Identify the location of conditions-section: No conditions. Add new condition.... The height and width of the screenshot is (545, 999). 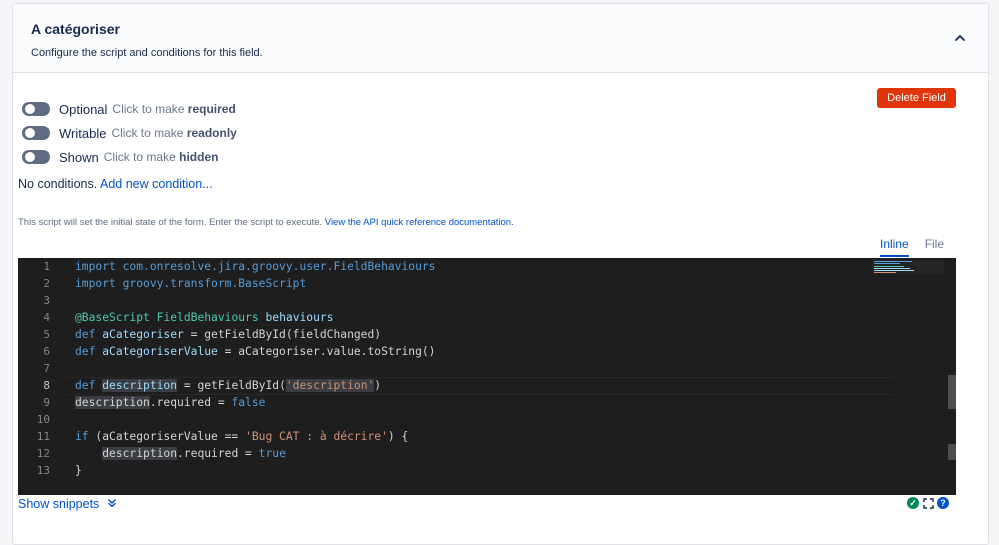
(115, 184).